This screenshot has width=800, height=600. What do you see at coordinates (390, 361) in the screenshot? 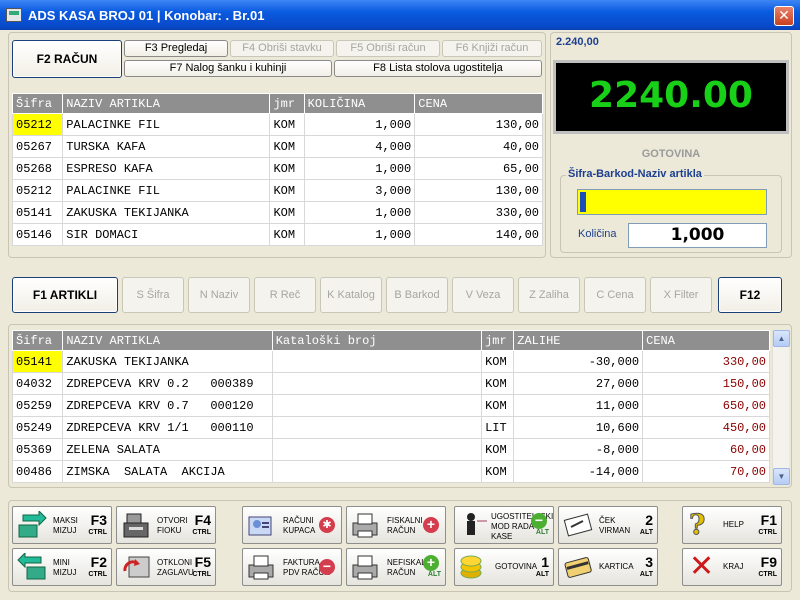
I see `table-row: 05141 ZAKUSKA TEKIJANKA KOM -30,000 330,00` at bounding box center [390, 361].